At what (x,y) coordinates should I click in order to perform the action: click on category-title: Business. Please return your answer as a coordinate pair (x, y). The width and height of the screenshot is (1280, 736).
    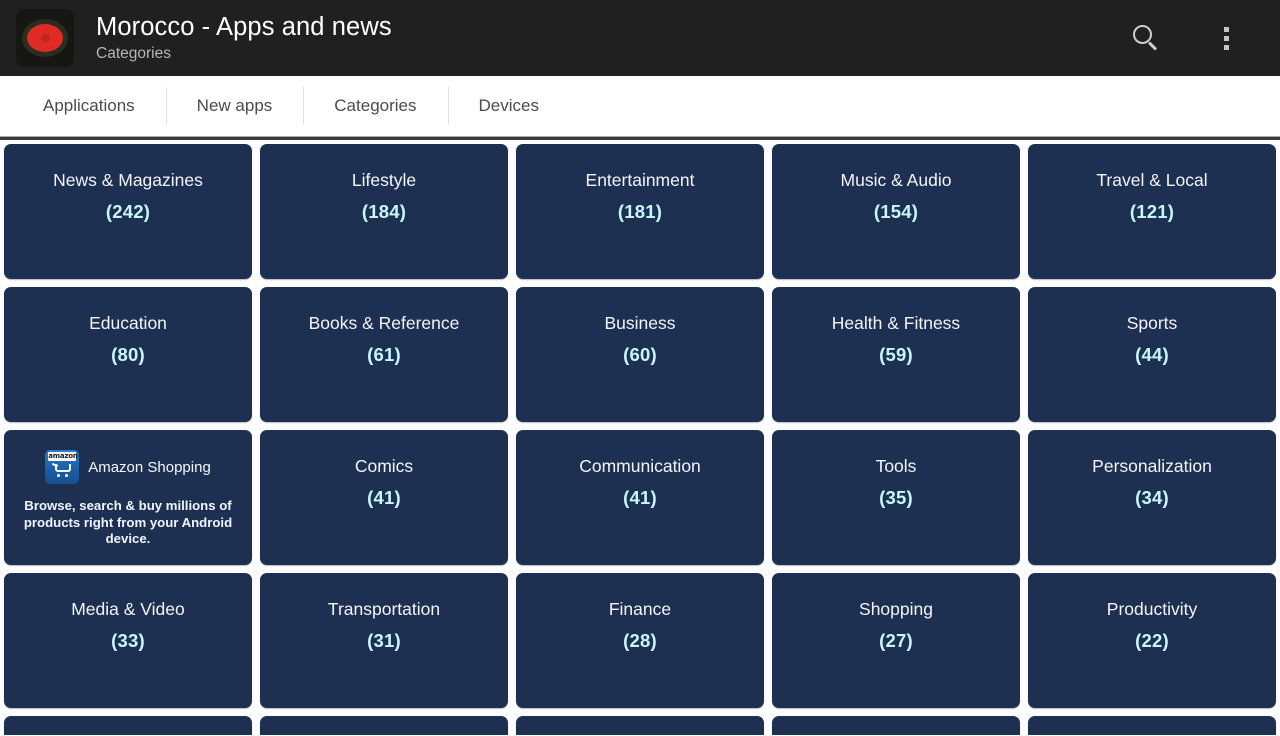
    Looking at the image, I should click on (640, 323).